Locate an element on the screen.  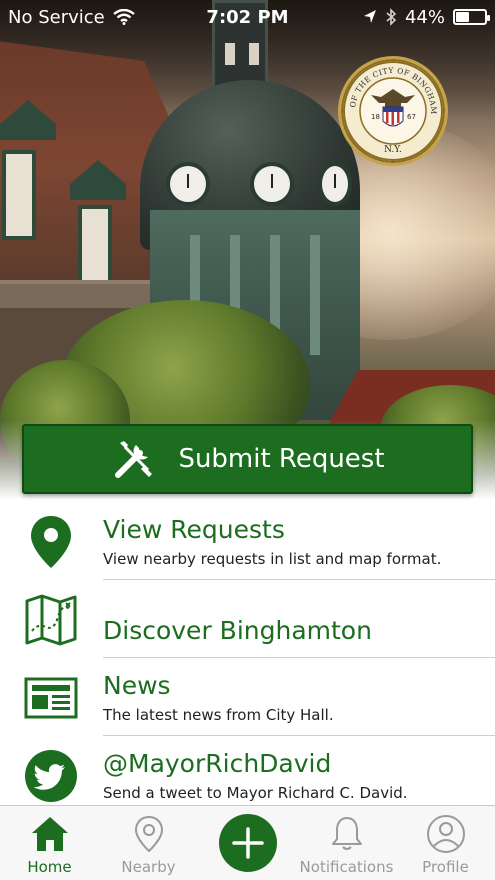
seal-year-left: 18 is located at coordinates (375, 117).